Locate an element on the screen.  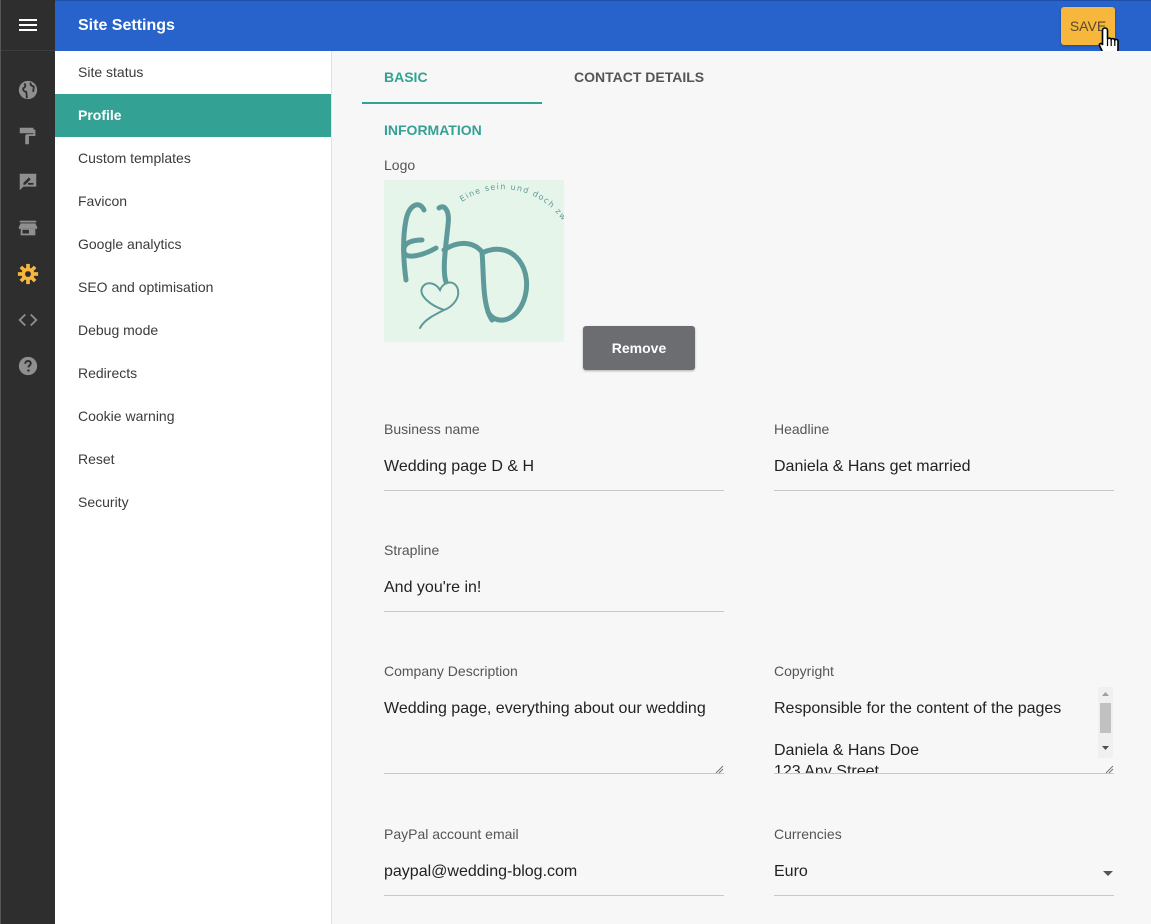
paypal-label: PayPal account email is located at coordinates (451, 834).